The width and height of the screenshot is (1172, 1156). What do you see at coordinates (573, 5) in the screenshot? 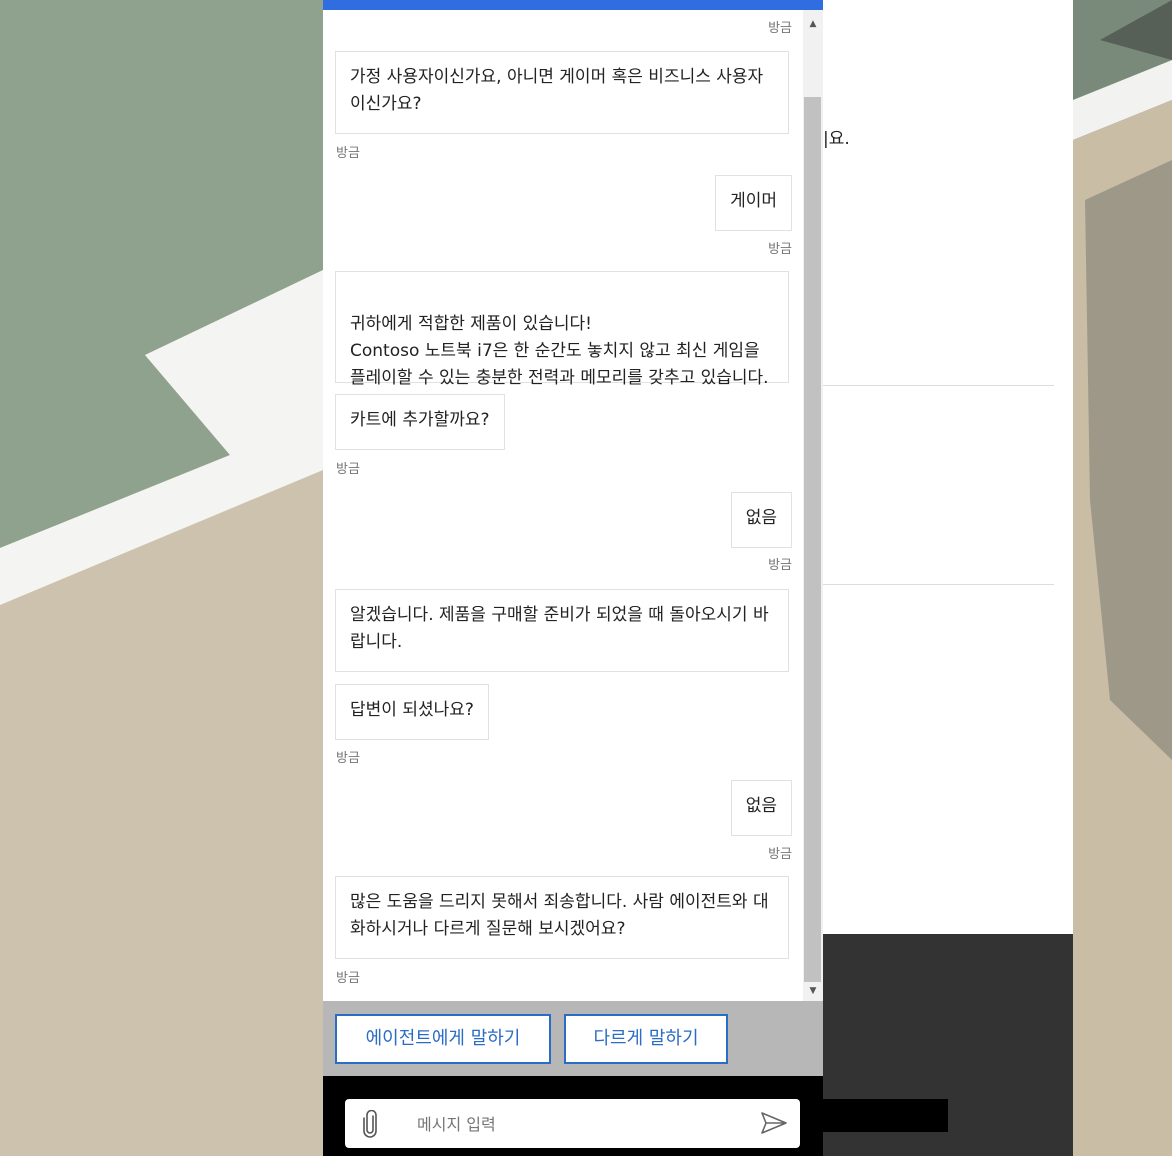
I see `chat-header-bar` at bounding box center [573, 5].